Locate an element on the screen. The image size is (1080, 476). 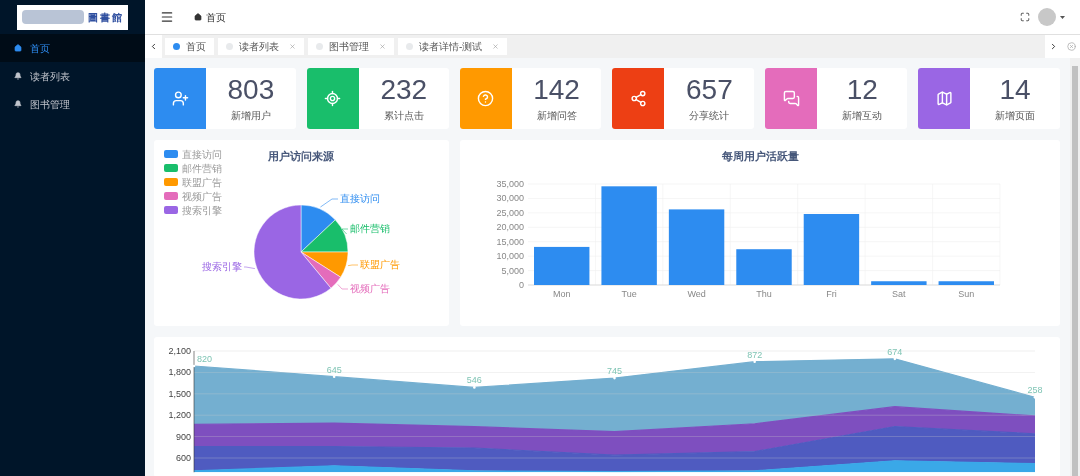
axis-tick-label: 1,500 is located at coordinates (179, 393).